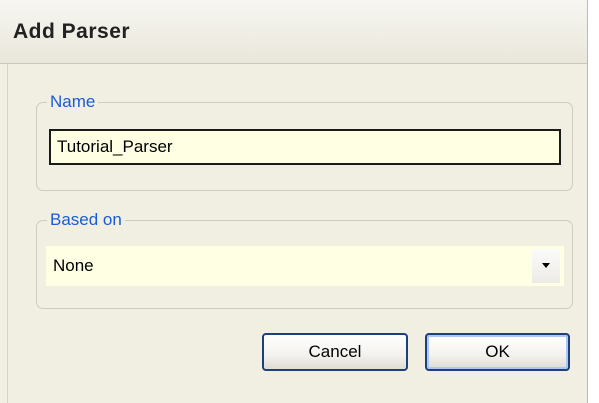 This screenshot has width=599, height=403. I want to click on name-label: Name, so click(73, 102).